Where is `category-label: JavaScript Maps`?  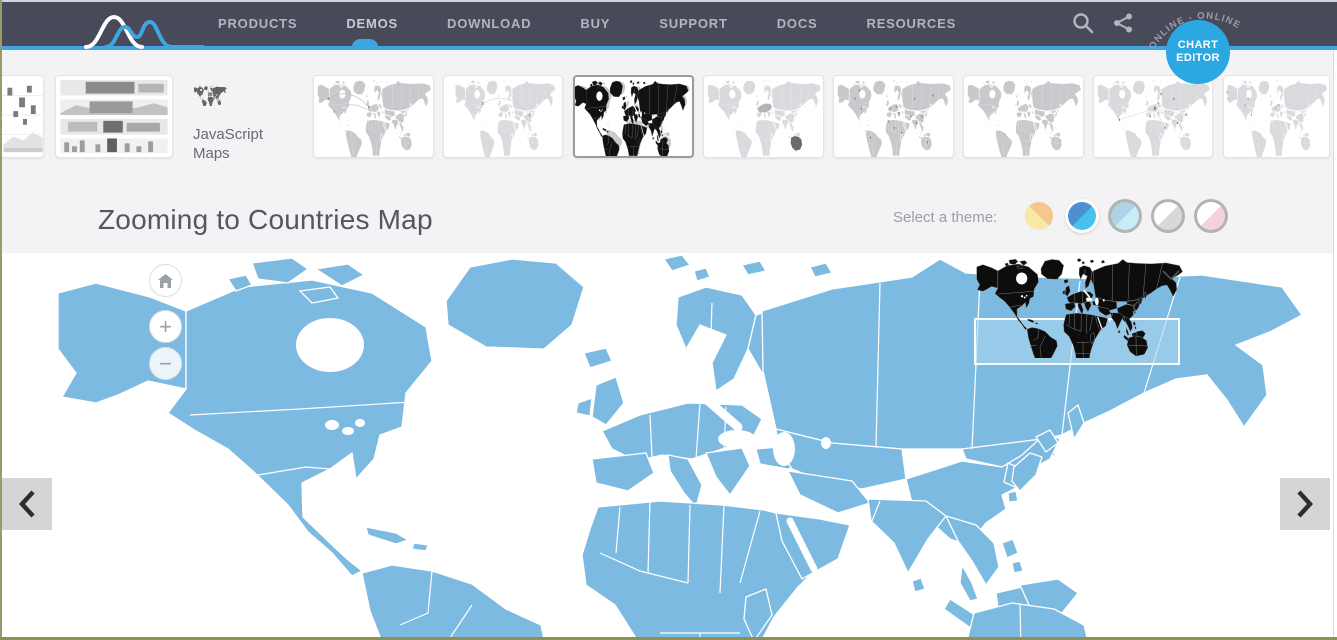
category-label: JavaScript Maps is located at coordinates (228, 144).